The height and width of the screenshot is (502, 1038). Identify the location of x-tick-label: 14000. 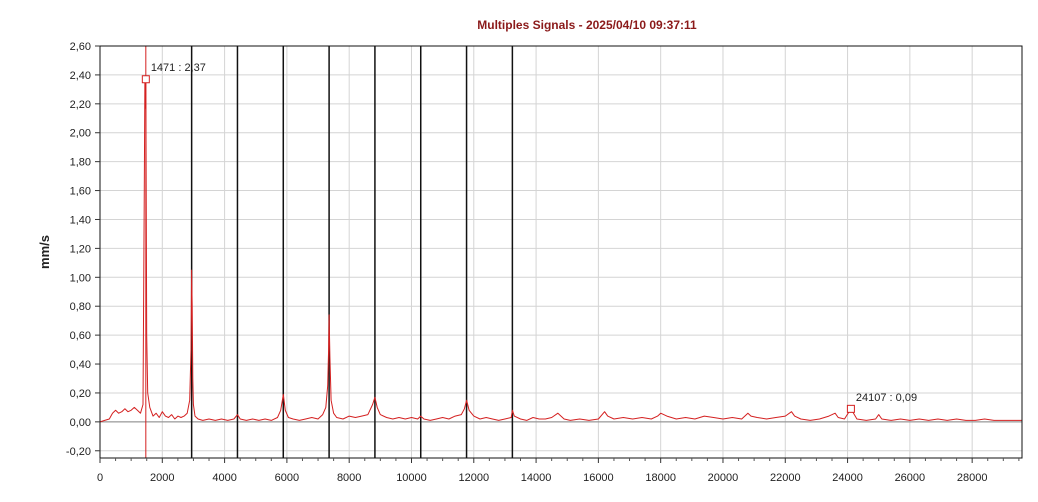
(536, 478).